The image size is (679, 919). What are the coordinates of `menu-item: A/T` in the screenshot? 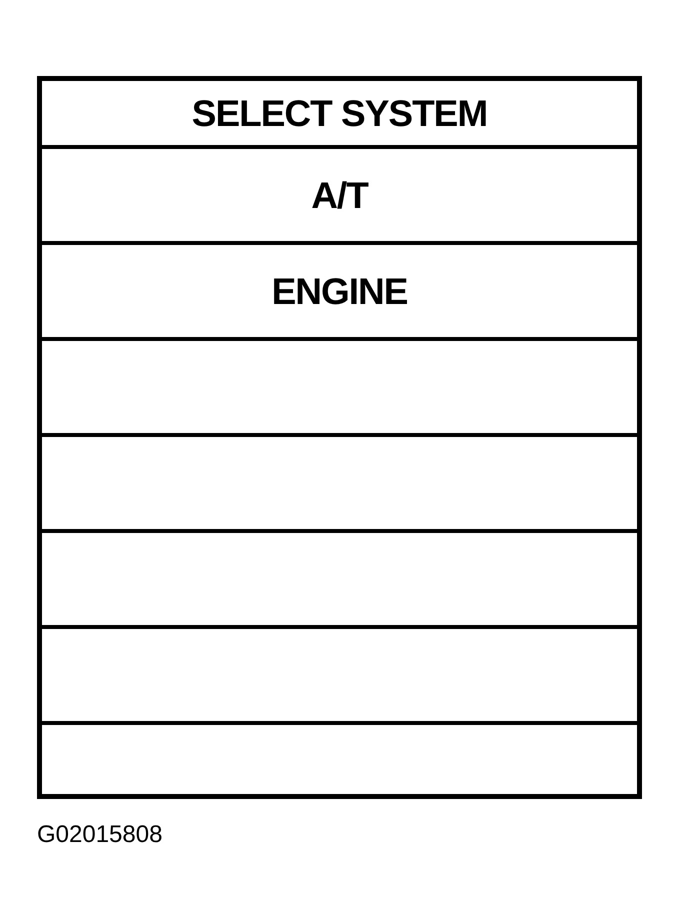 It's located at (339, 195).